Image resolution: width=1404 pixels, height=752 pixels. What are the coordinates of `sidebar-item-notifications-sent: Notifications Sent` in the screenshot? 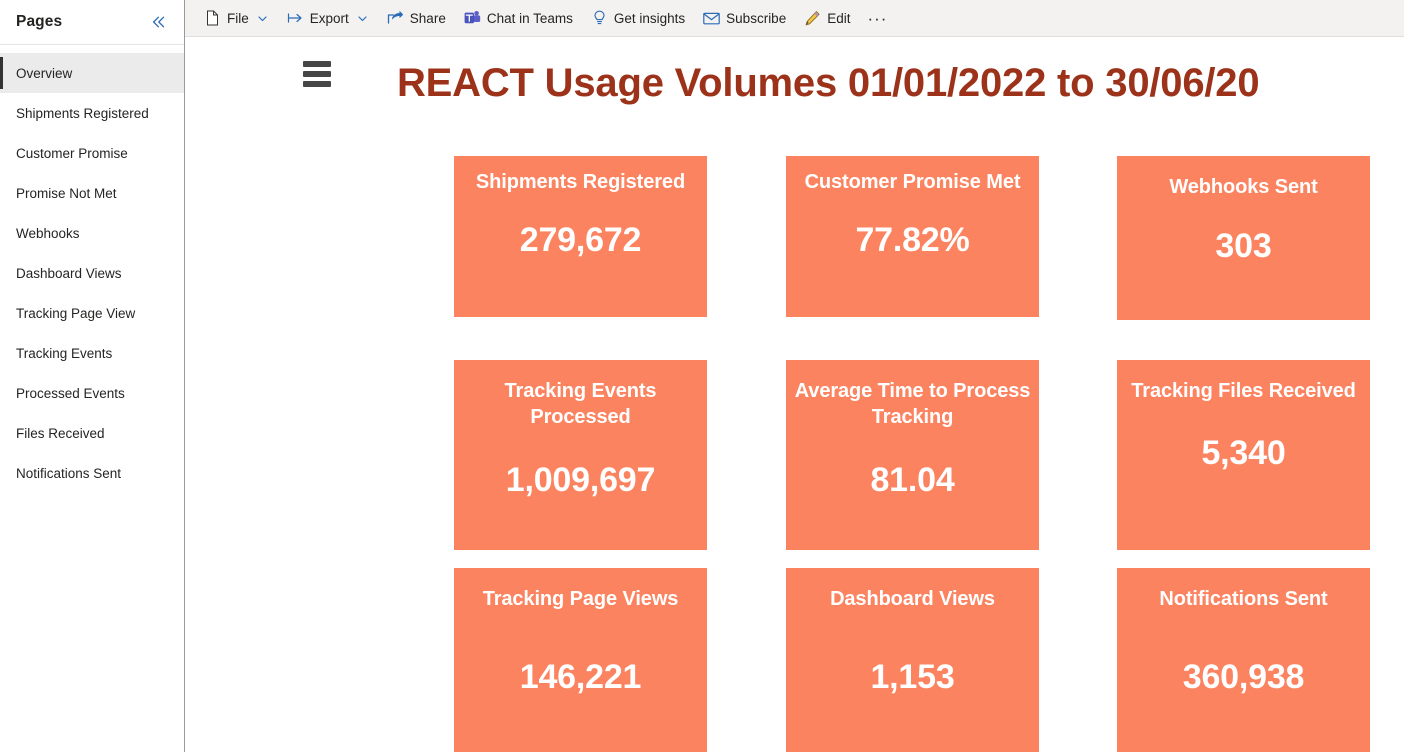 It's located at (92, 473).